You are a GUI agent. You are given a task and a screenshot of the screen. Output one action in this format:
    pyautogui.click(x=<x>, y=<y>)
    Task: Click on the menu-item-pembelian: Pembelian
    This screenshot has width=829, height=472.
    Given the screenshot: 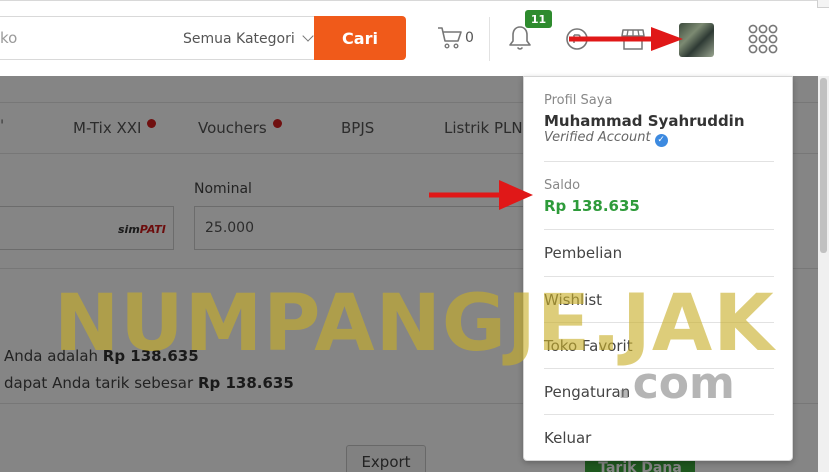 What is the action you would take?
    pyautogui.click(x=583, y=253)
    